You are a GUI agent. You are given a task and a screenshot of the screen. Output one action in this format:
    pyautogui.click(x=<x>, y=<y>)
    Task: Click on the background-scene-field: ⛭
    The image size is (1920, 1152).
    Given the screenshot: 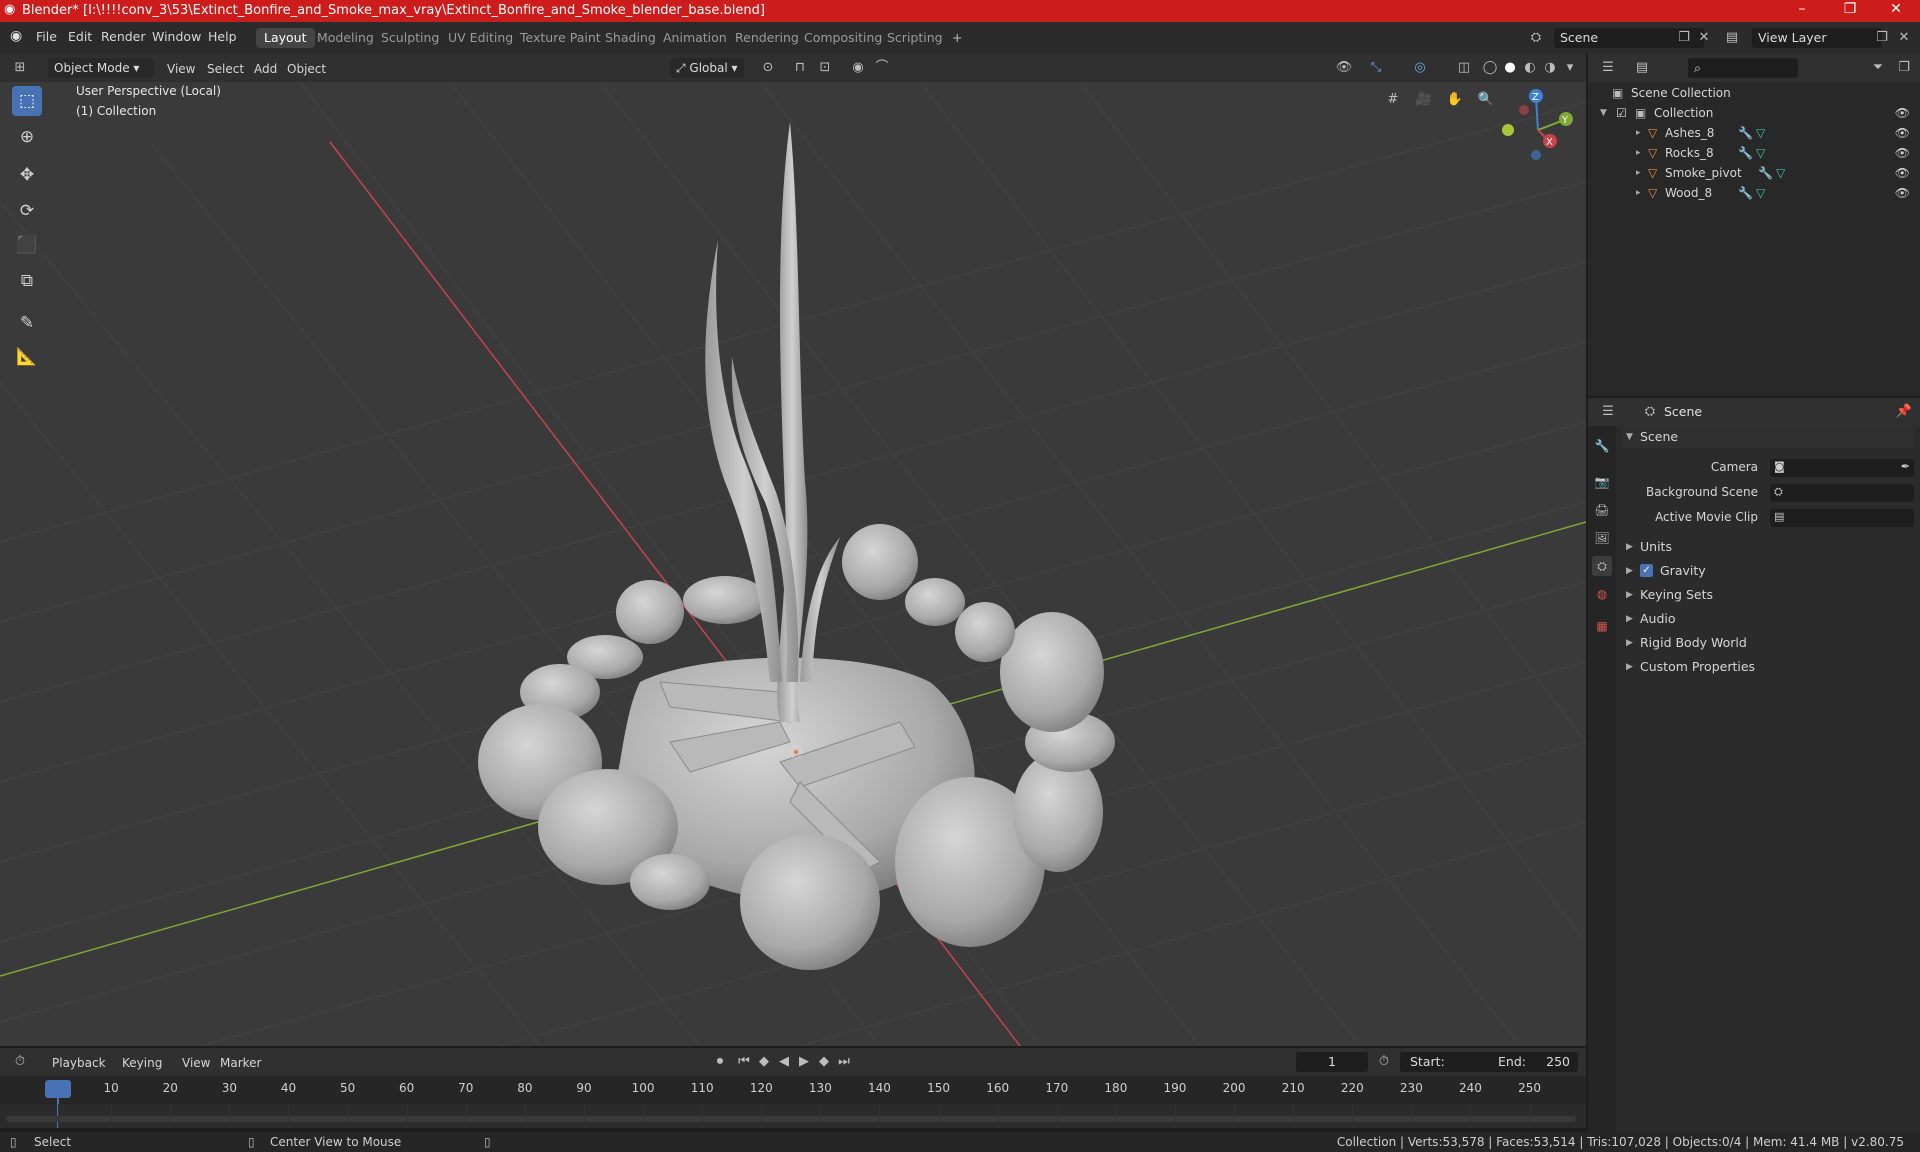 What is the action you would take?
    pyautogui.click(x=1842, y=493)
    